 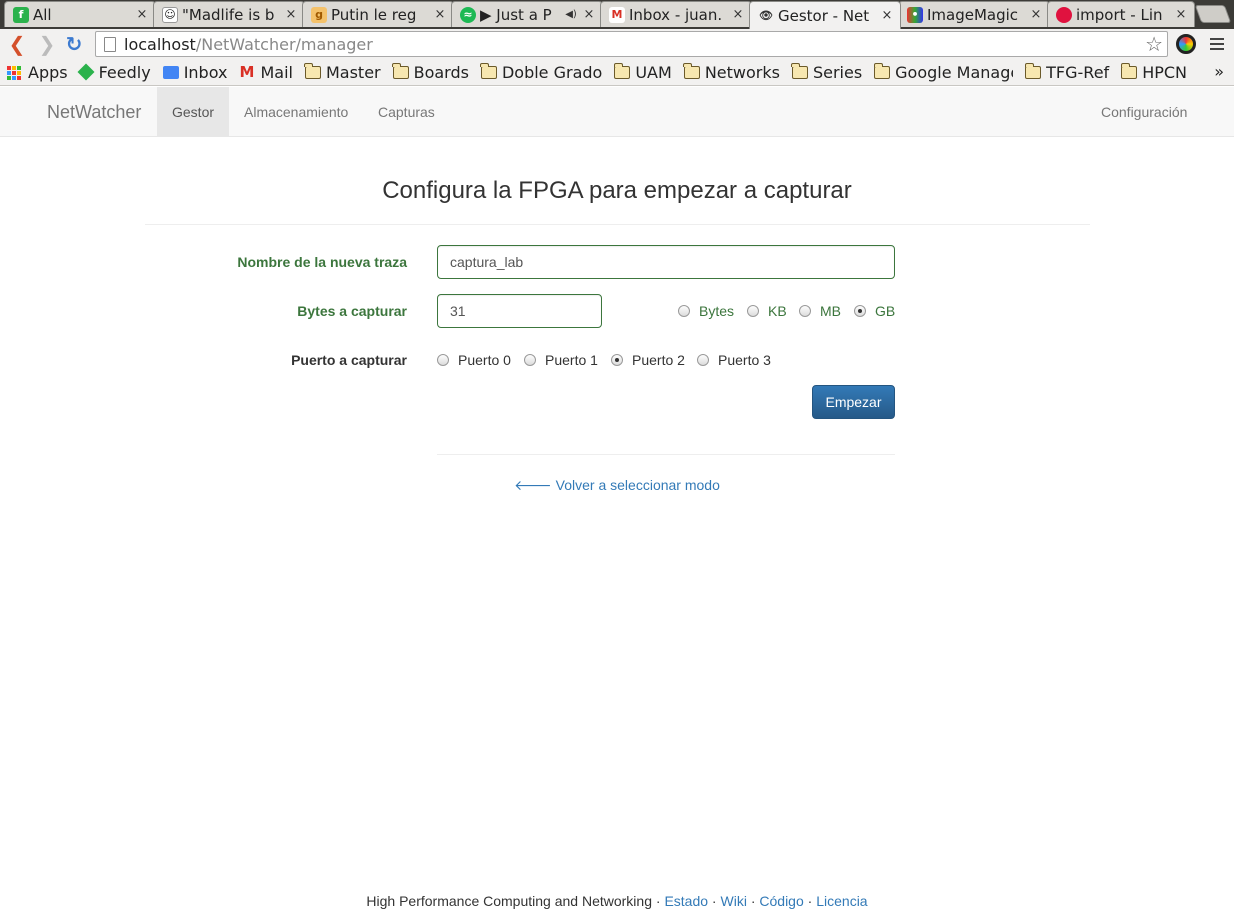 What do you see at coordinates (717, 311) in the screenshot?
I see `radio-label: Bytes` at bounding box center [717, 311].